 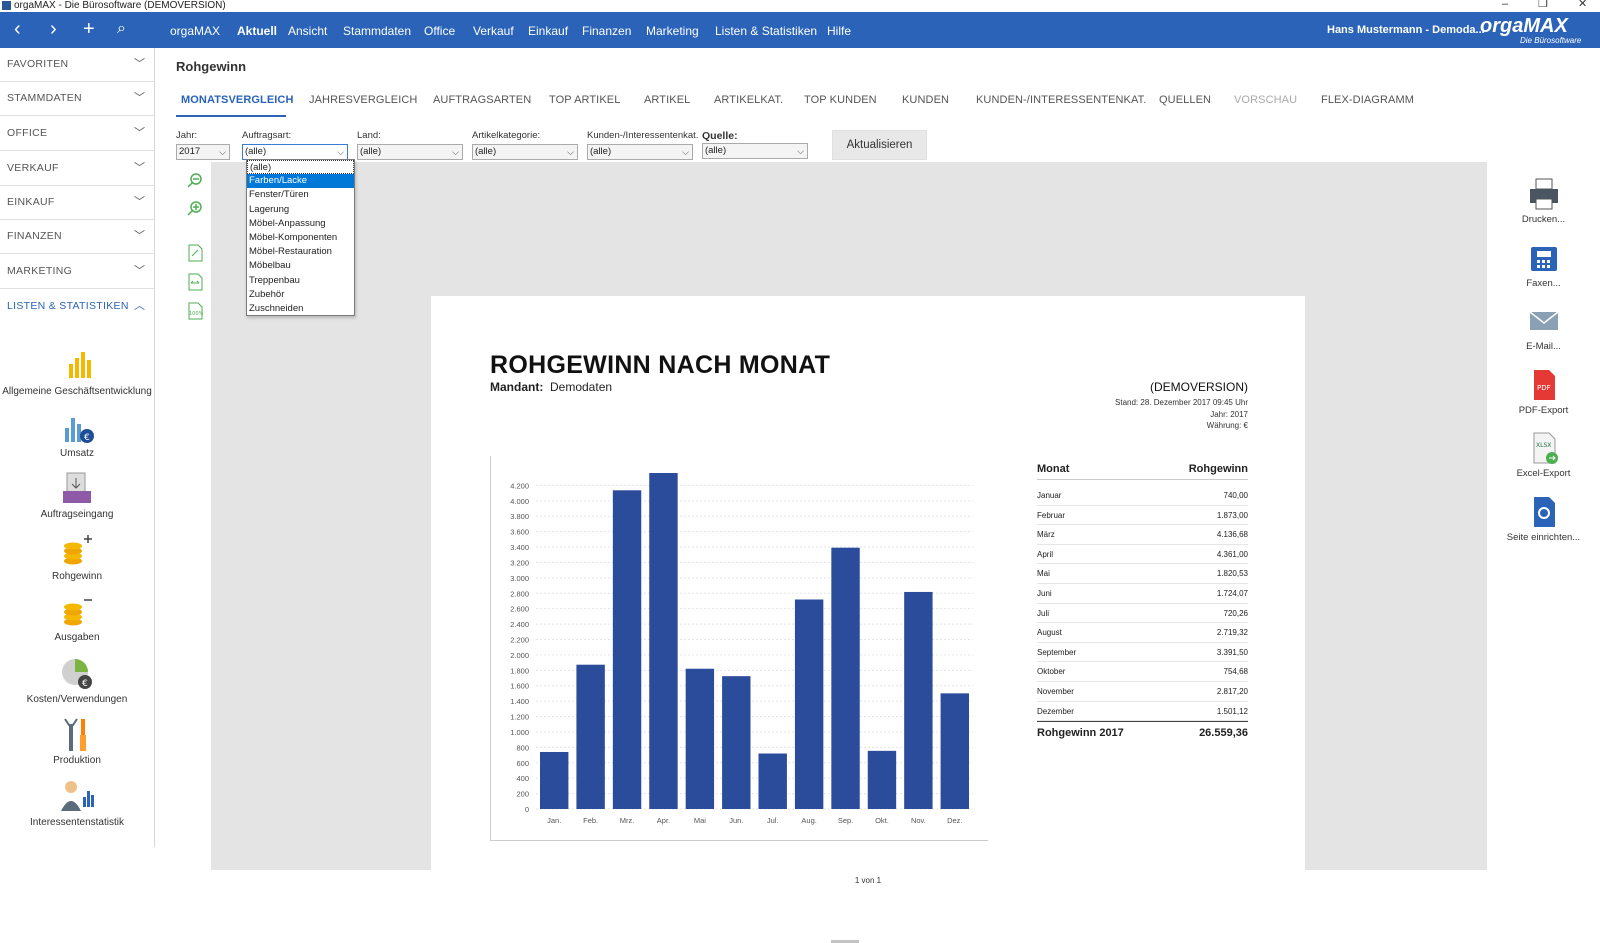 What do you see at coordinates (300, 252) in the screenshot?
I see `dropdown-option: Möbel-Restauration` at bounding box center [300, 252].